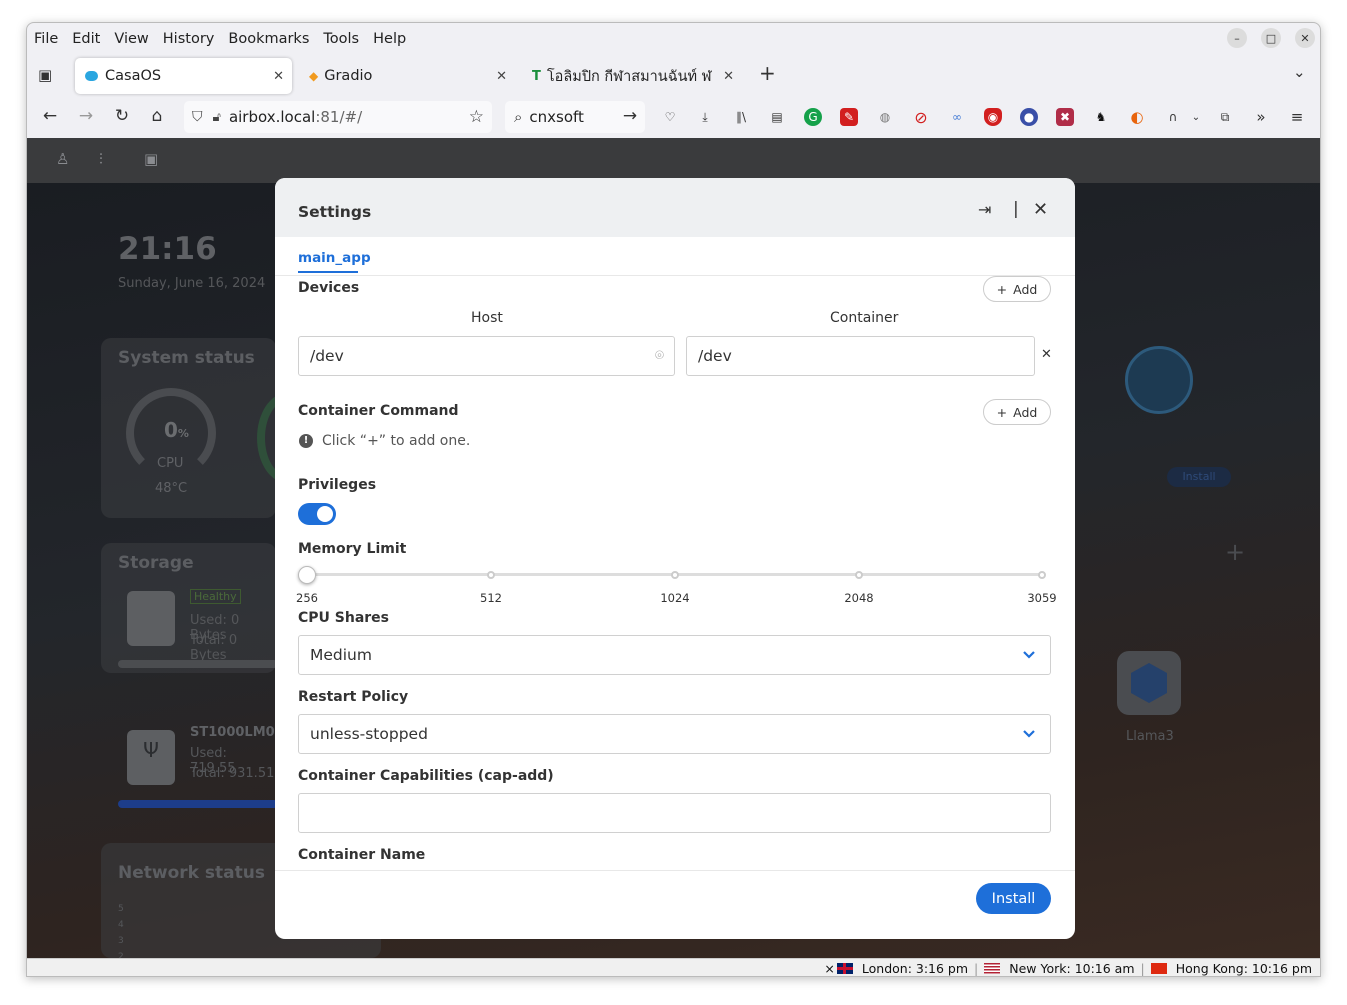 The width and height of the screenshot is (1347, 1005). I want to click on headphones-icon: ∩, so click(1173, 117).